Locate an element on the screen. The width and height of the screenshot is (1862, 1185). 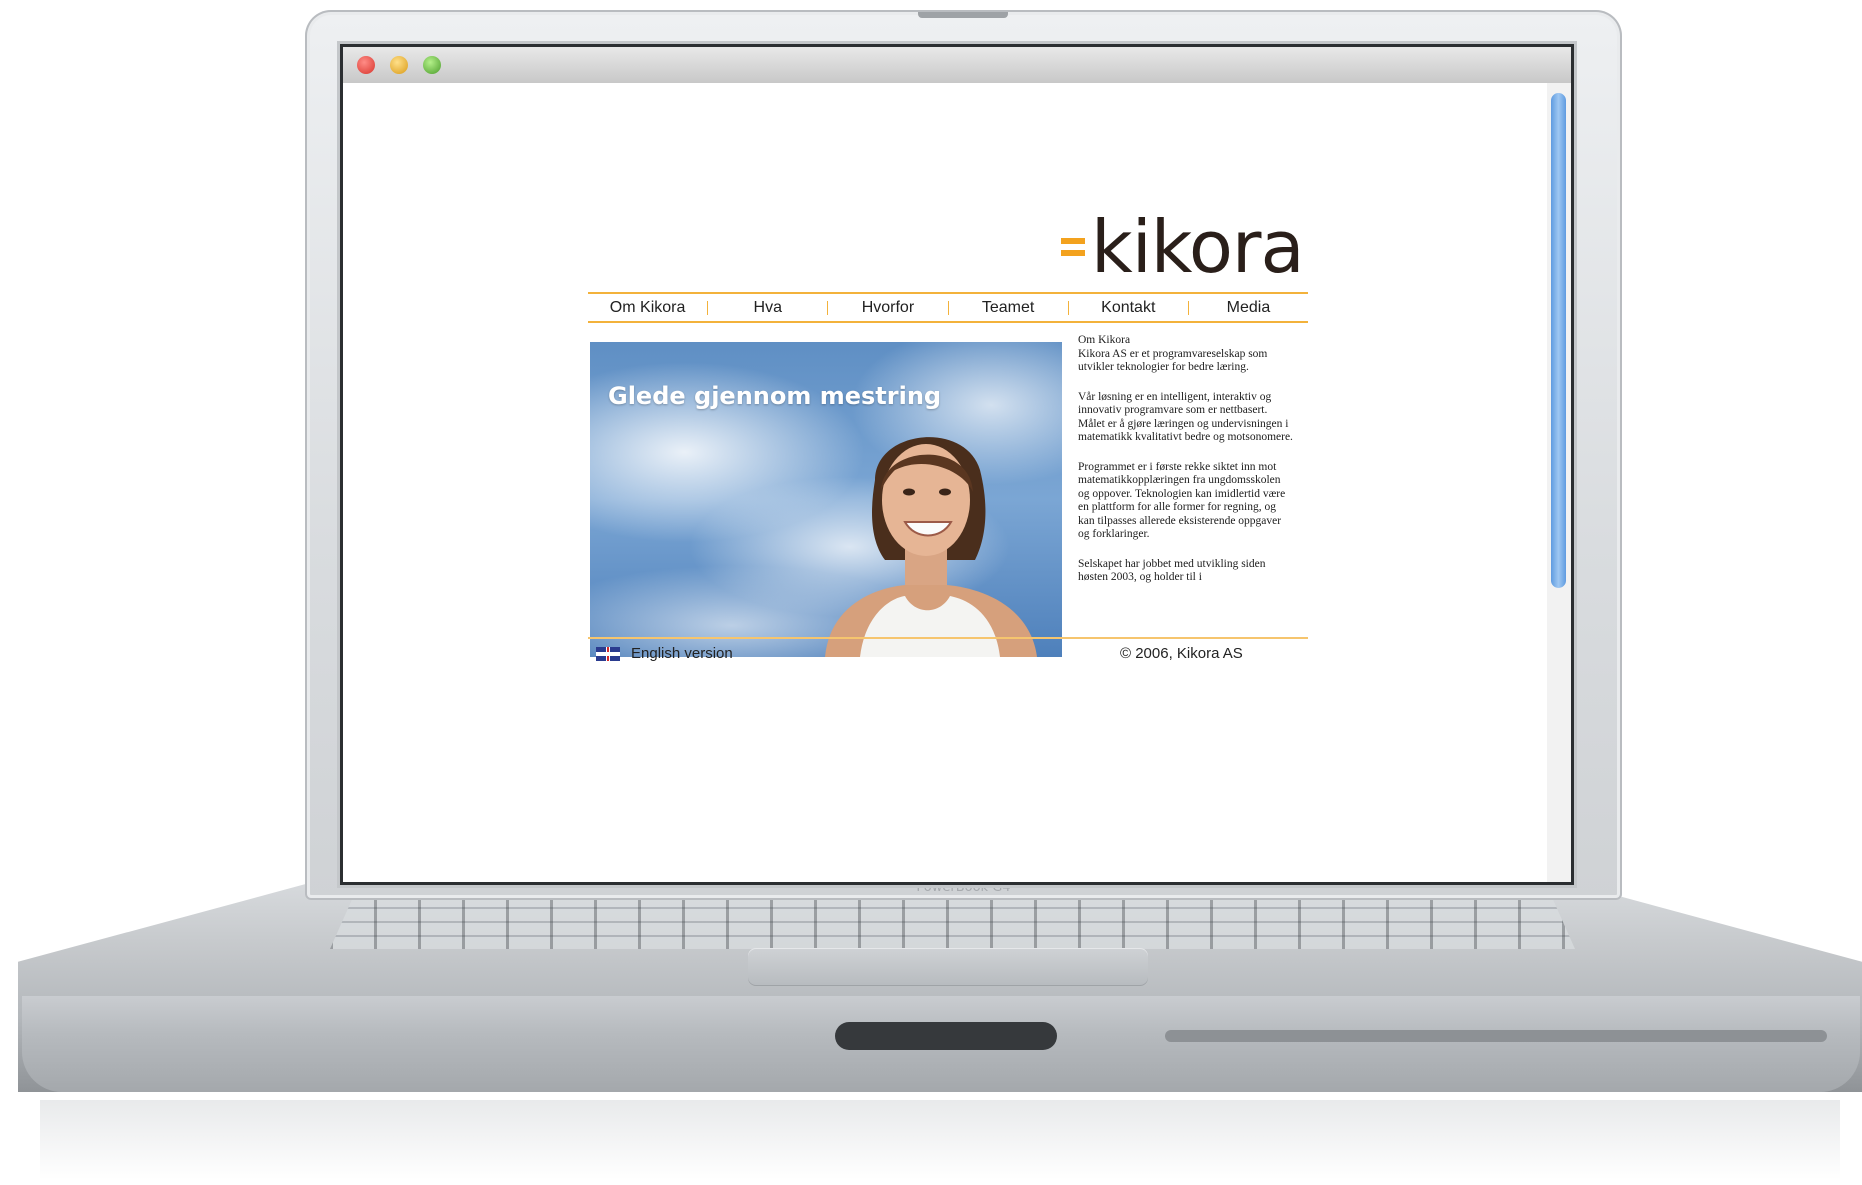
laptop-front-edge is located at coordinates (941, 1044).